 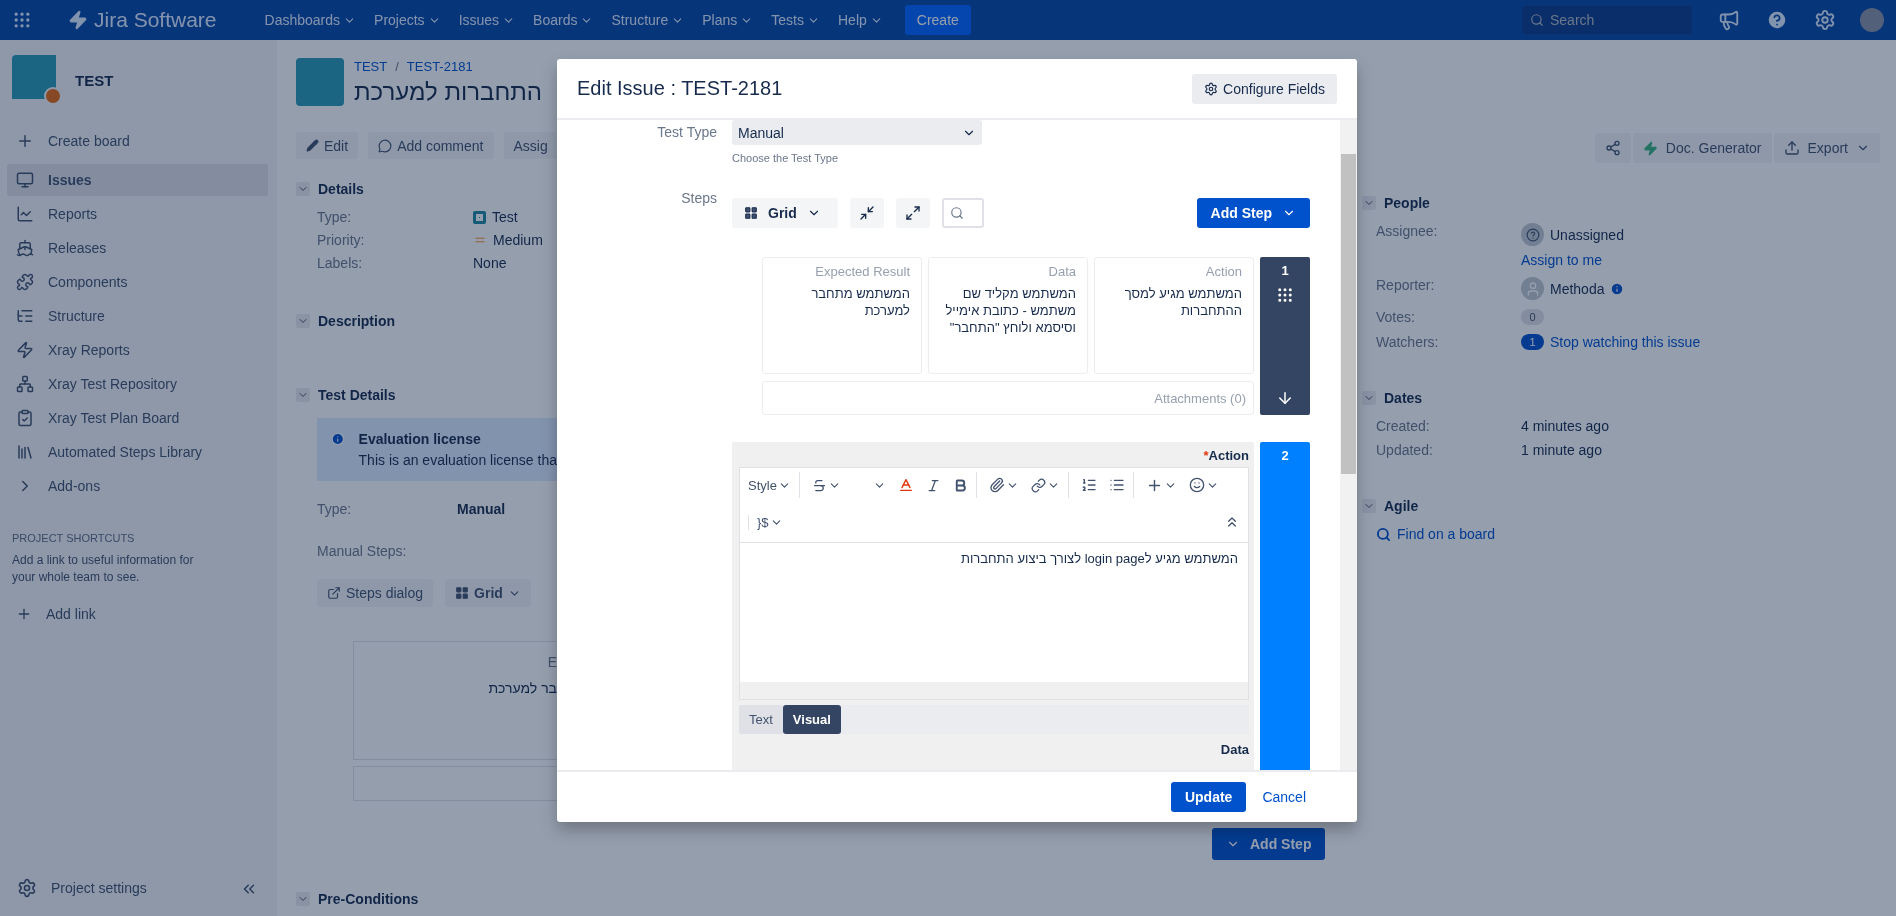 I want to click on field-value: Manual, so click(x=482, y=509).